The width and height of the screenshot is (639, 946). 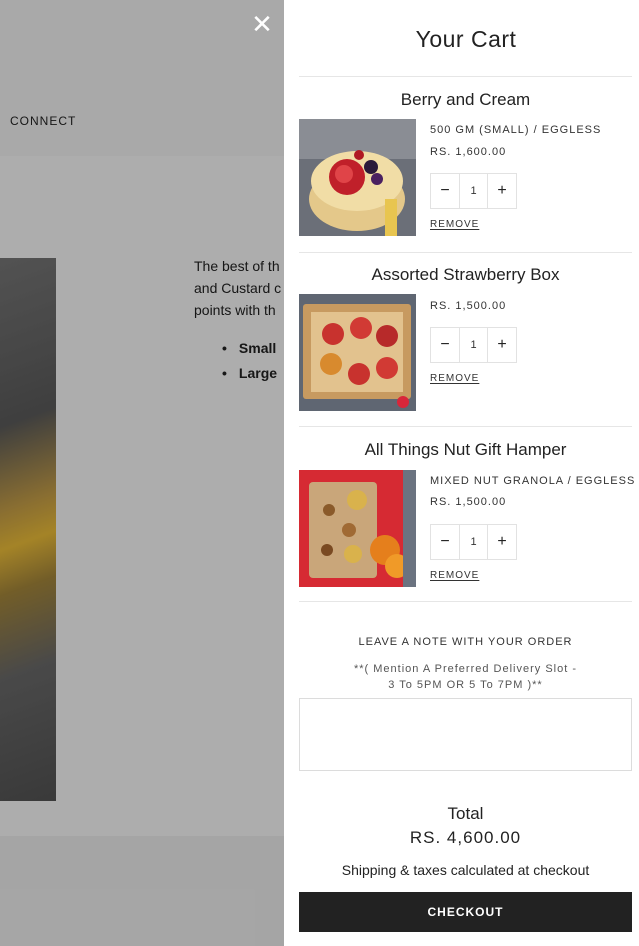 I want to click on cart-item-name: Assorted Strawberry Box, so click(x=465, y=275).